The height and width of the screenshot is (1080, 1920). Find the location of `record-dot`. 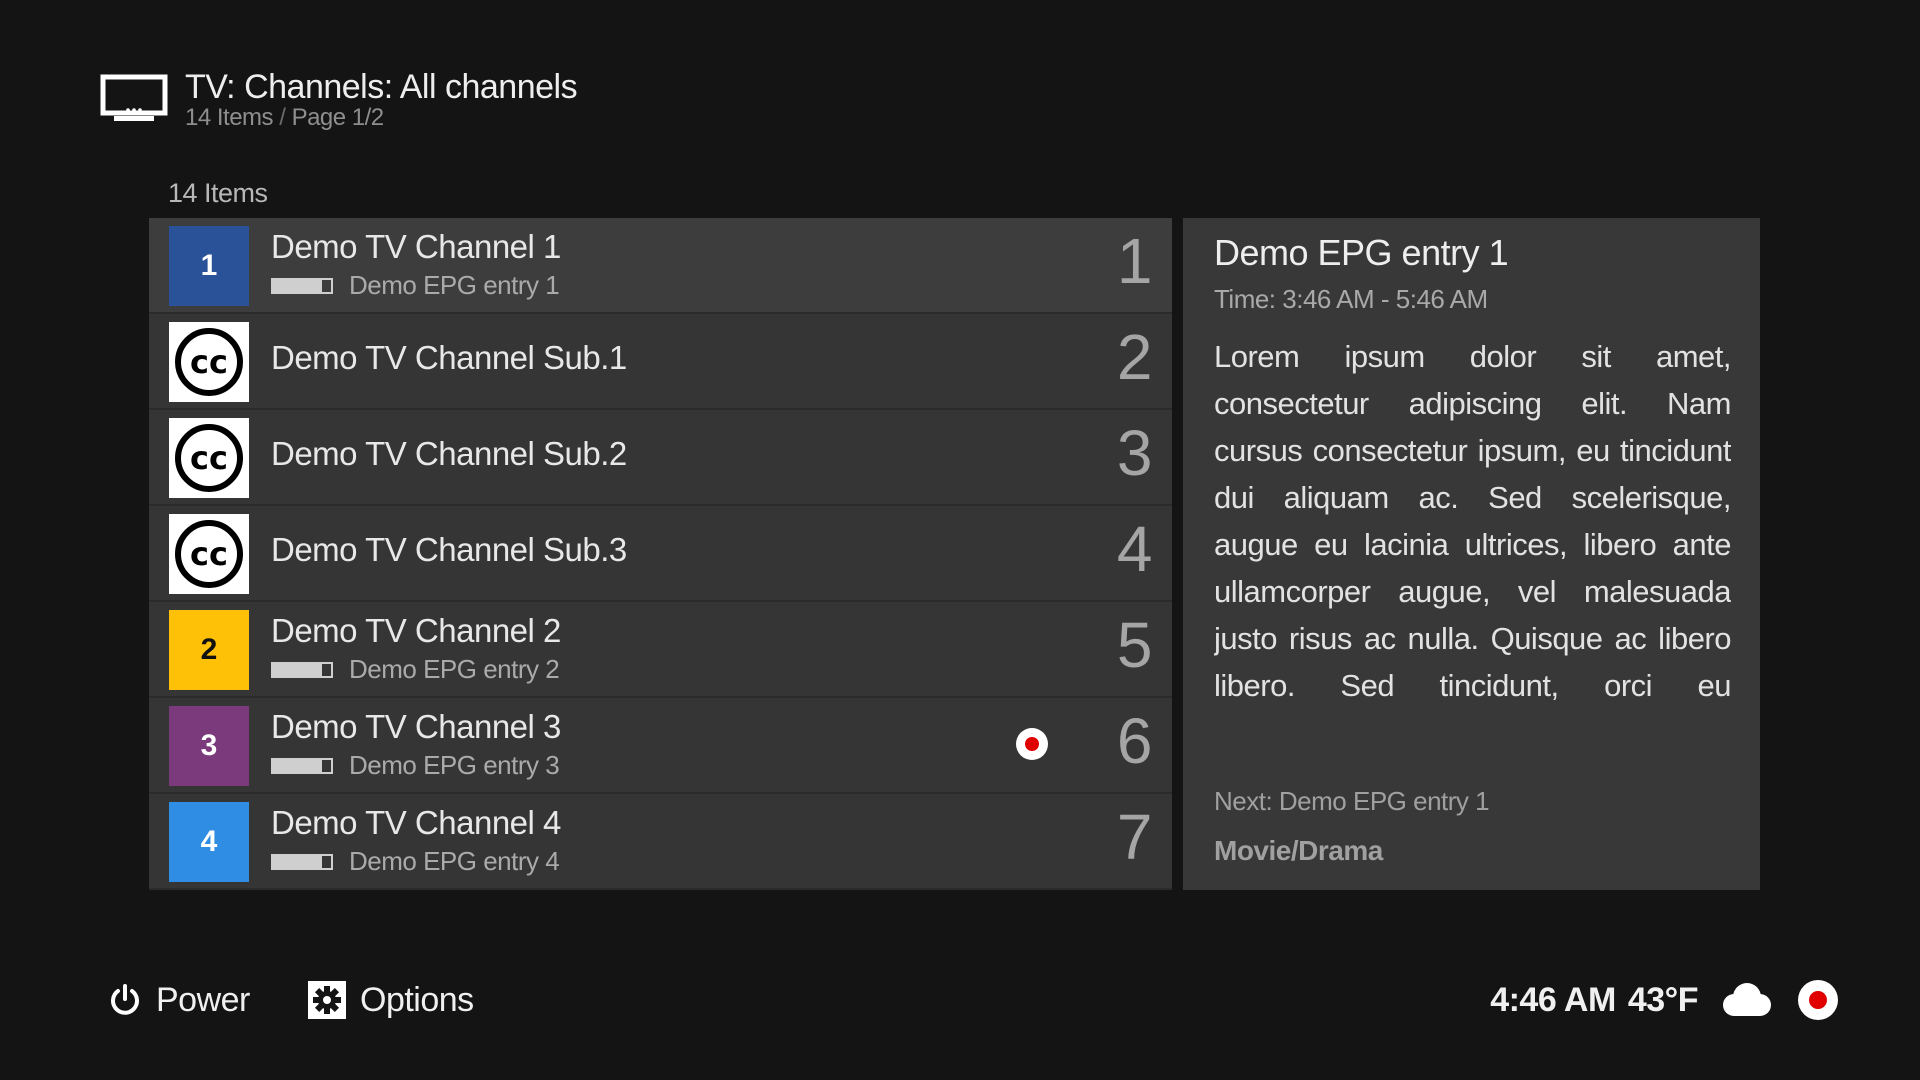

record-dot is located at coordinates (1818, 1000).